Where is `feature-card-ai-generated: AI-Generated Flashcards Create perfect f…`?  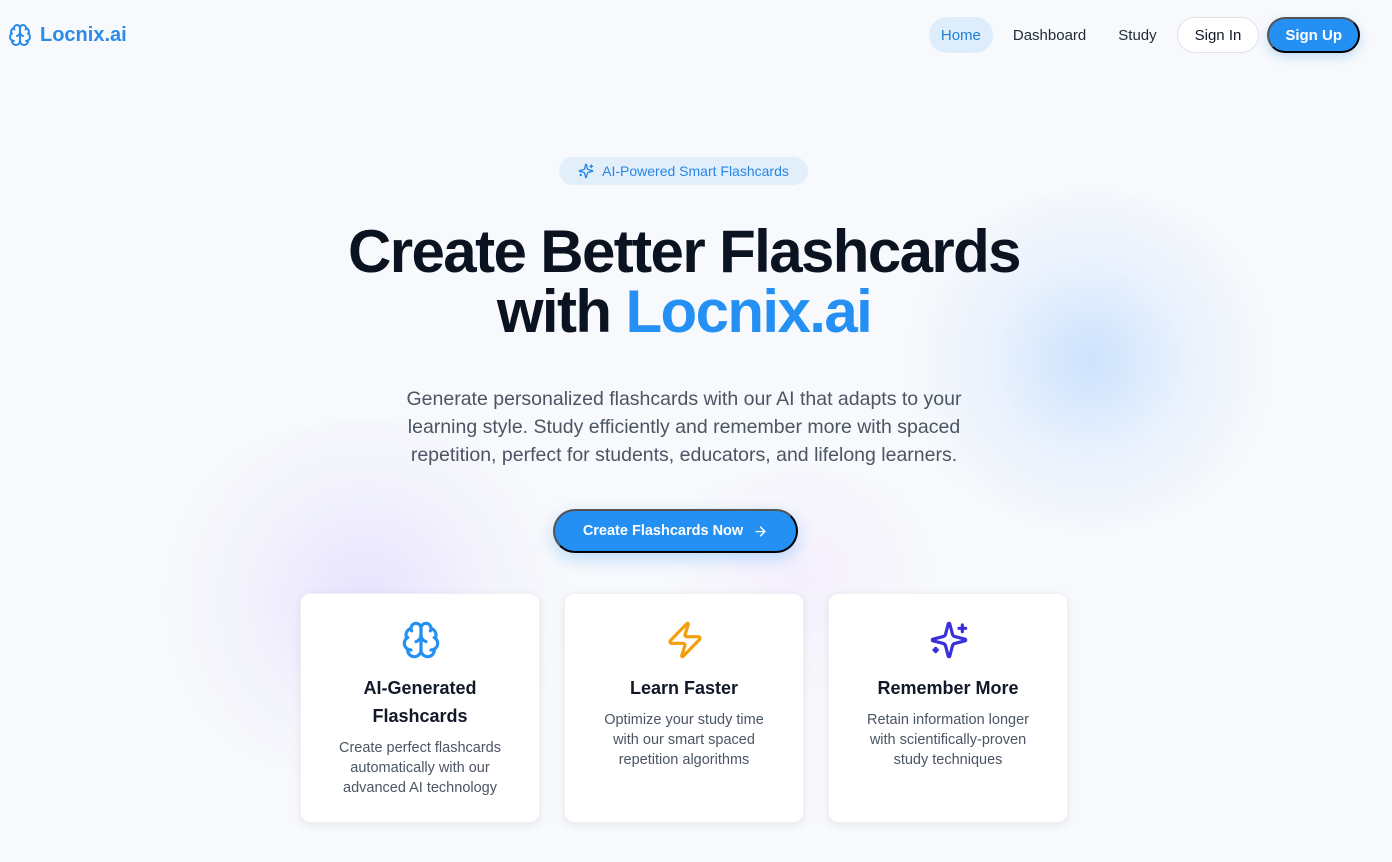
feature-card-ai-generated: AI-Generated Flashcards Create perfect f… is located at coordinates (420, 708).